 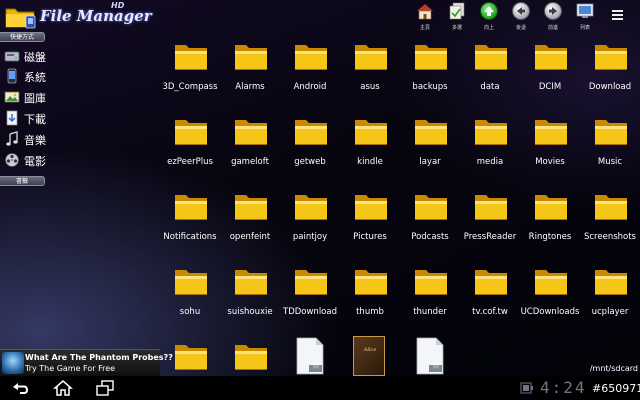 I want to click on sidebar-item-label: 下載, so click(x=35, y=119).